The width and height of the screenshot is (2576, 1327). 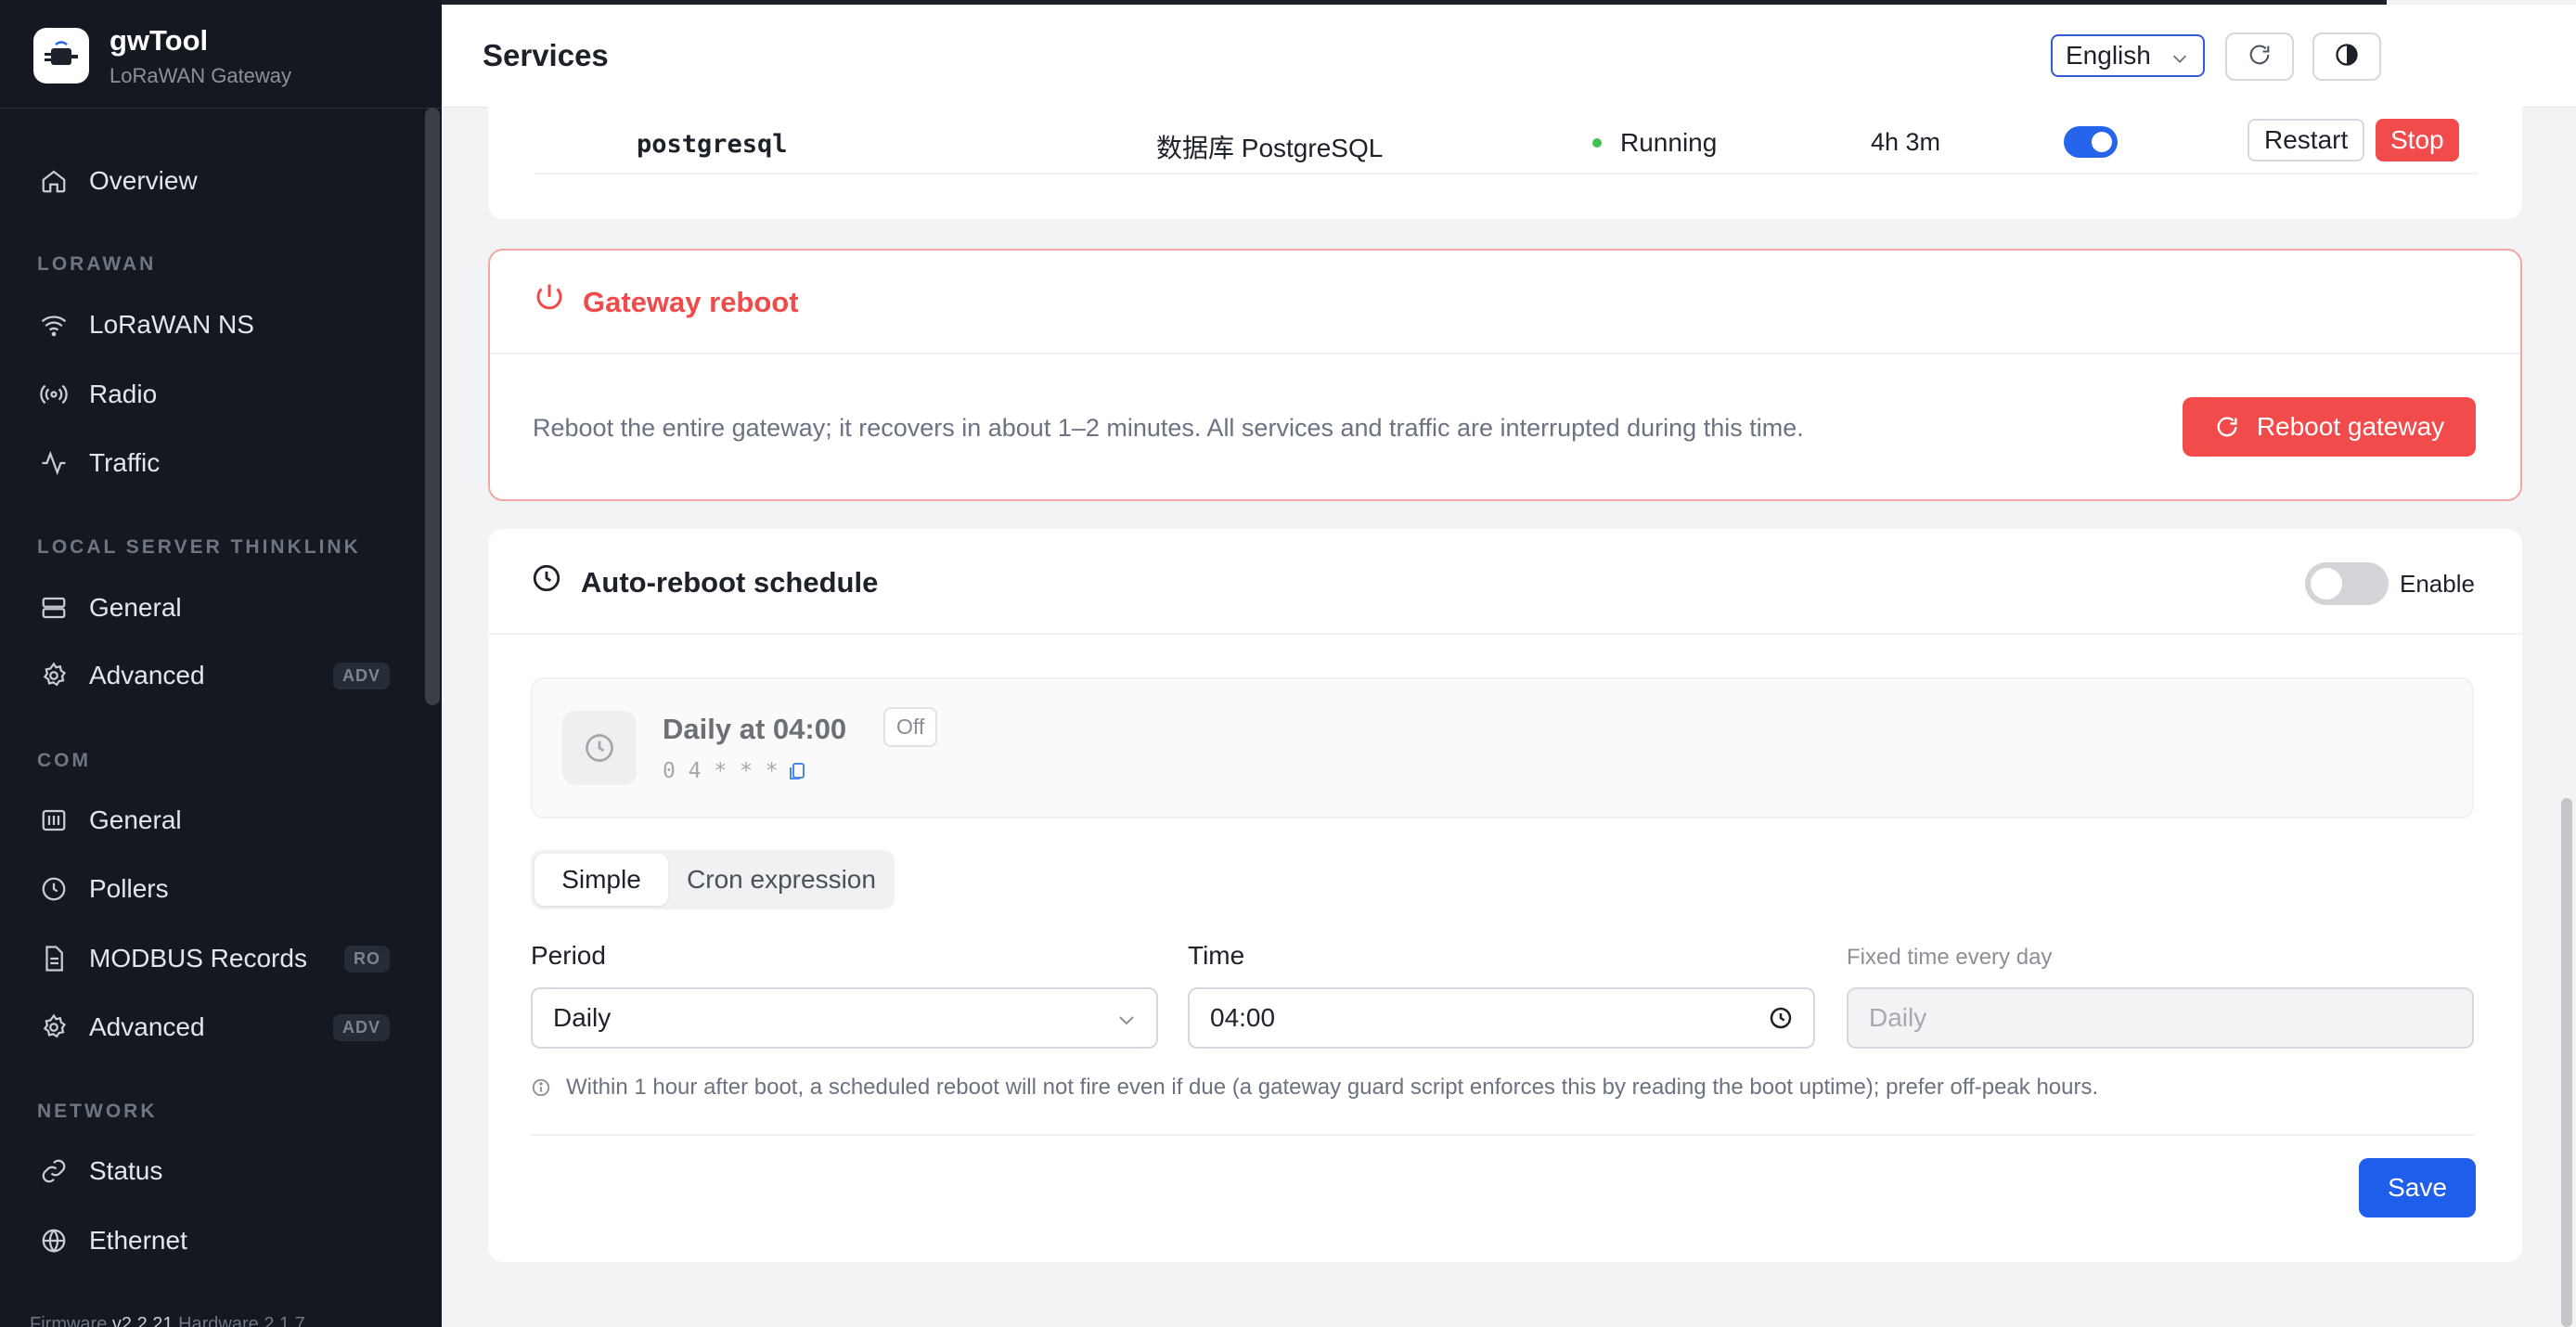 I want to click on enable-toggle, so click(x=2347, y=583).